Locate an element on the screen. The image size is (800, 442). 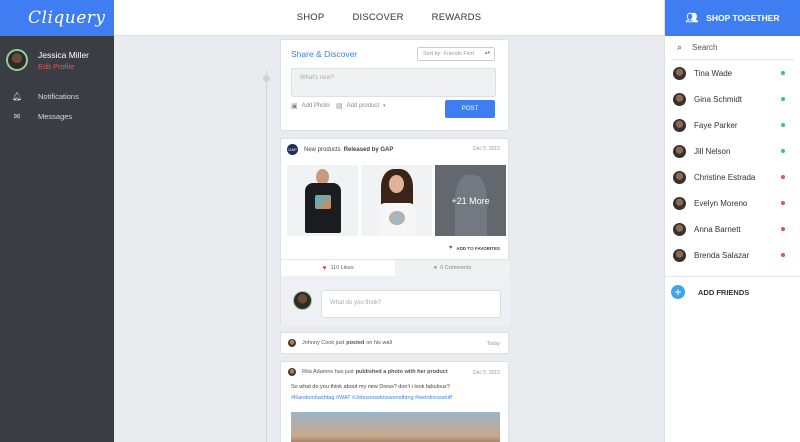
friend-name: Tina Wade is located at coordinates (713, 73).